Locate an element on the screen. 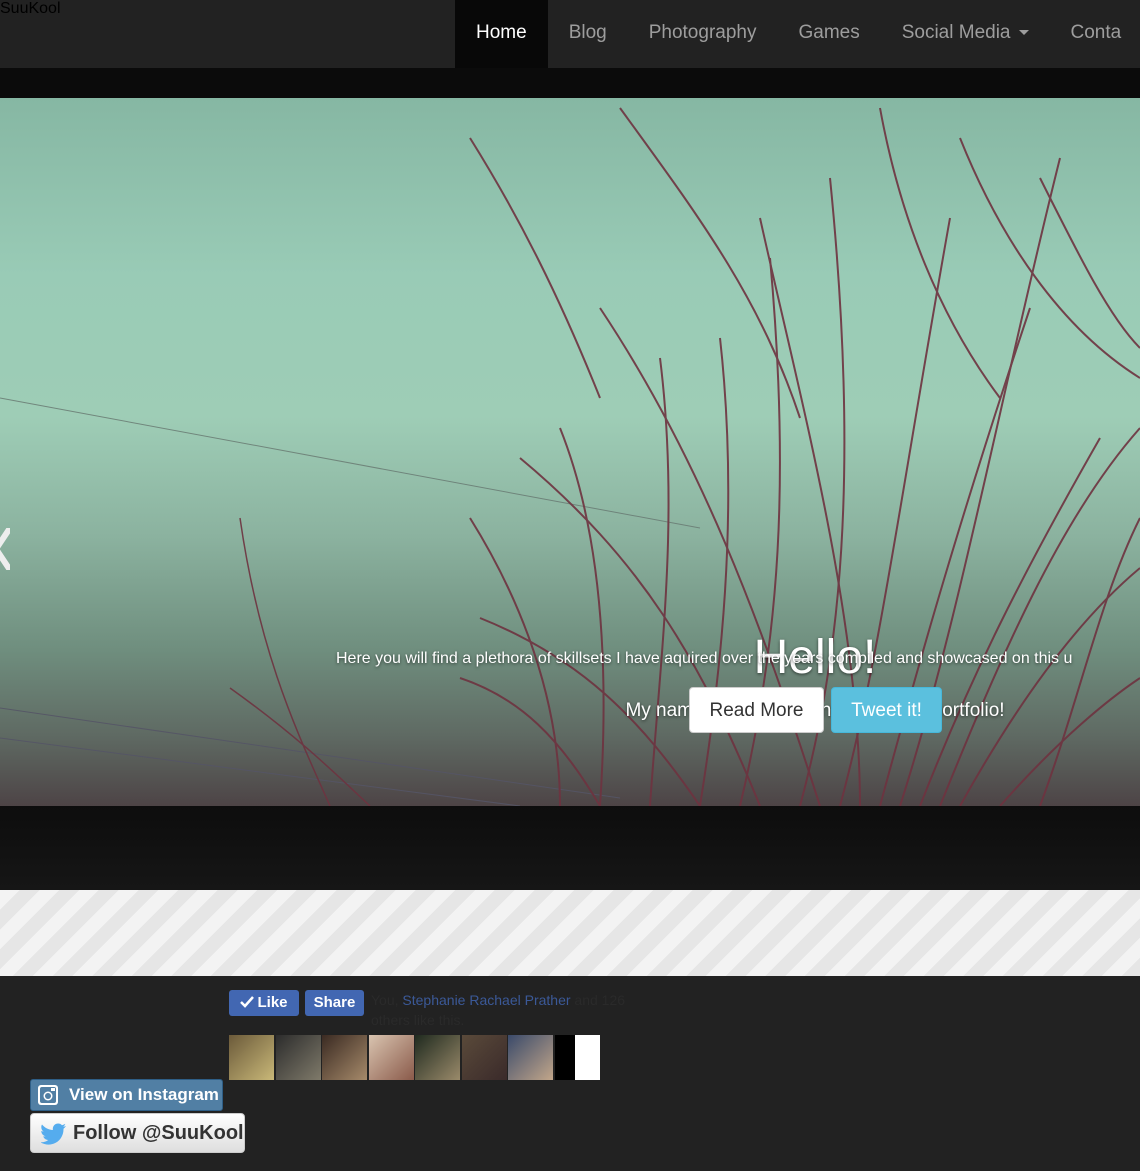 Image resolution: width=1140 pixels, height=1171 pixels. check-icon is located at coordinates (247, 1002).